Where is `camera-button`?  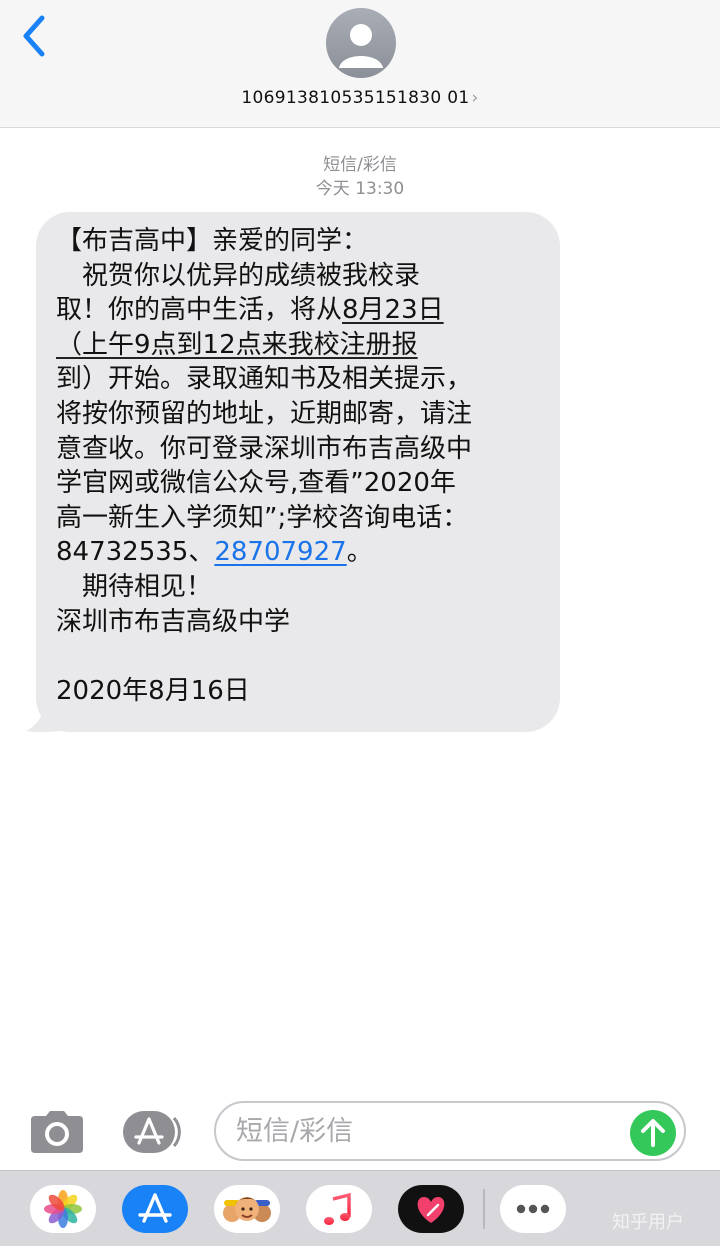
camera-button is located at coordinates (57, 1132).